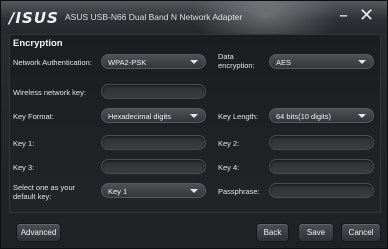 This screenshot has width=388, height=249. Describe the element at coordinates (316, 232) in the screenshot. I see `save-button: Save` at that location.